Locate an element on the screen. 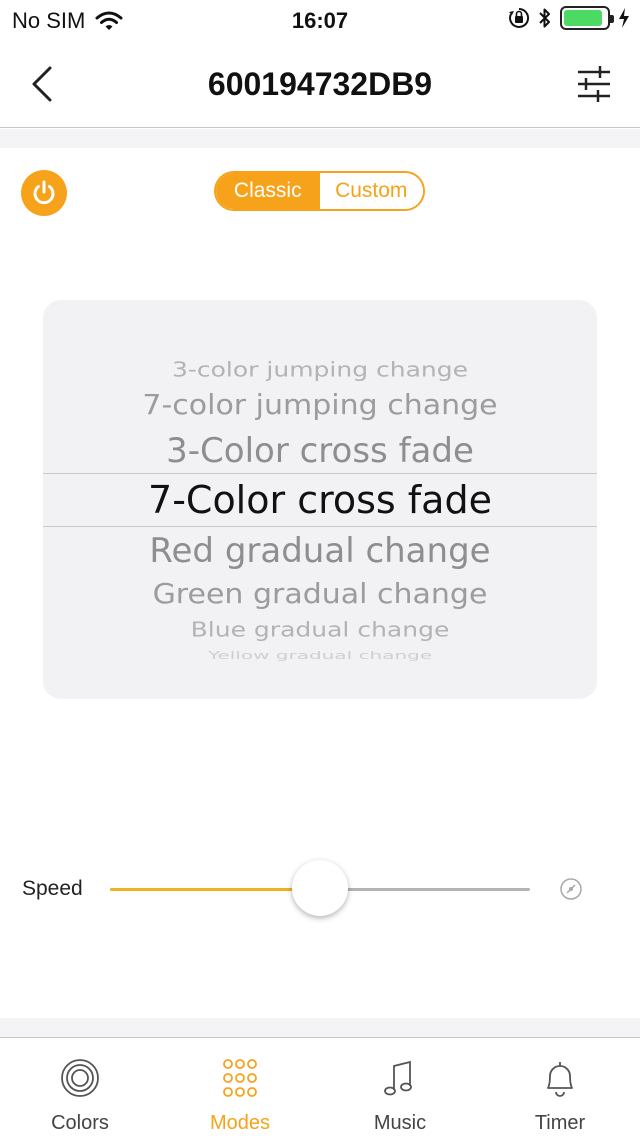  speed-slider-thumb is located at coordinates (320, 888).